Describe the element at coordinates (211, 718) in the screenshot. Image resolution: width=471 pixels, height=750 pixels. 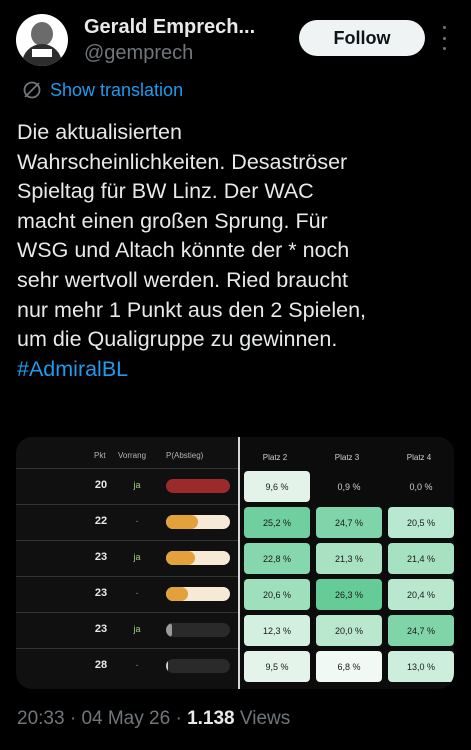
I see `views-count: 1.138` at that location.